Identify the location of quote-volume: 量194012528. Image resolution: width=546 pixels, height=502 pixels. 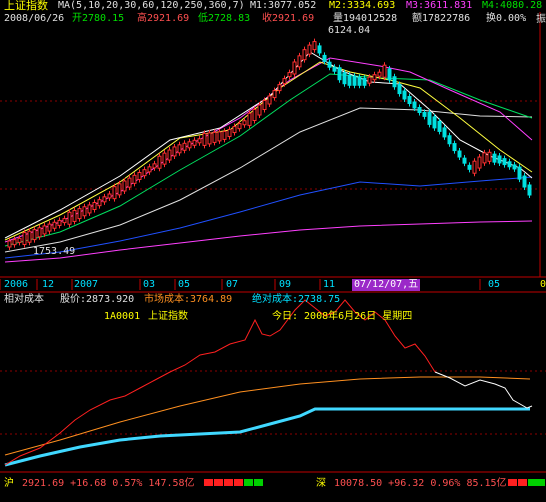
(365, 18).